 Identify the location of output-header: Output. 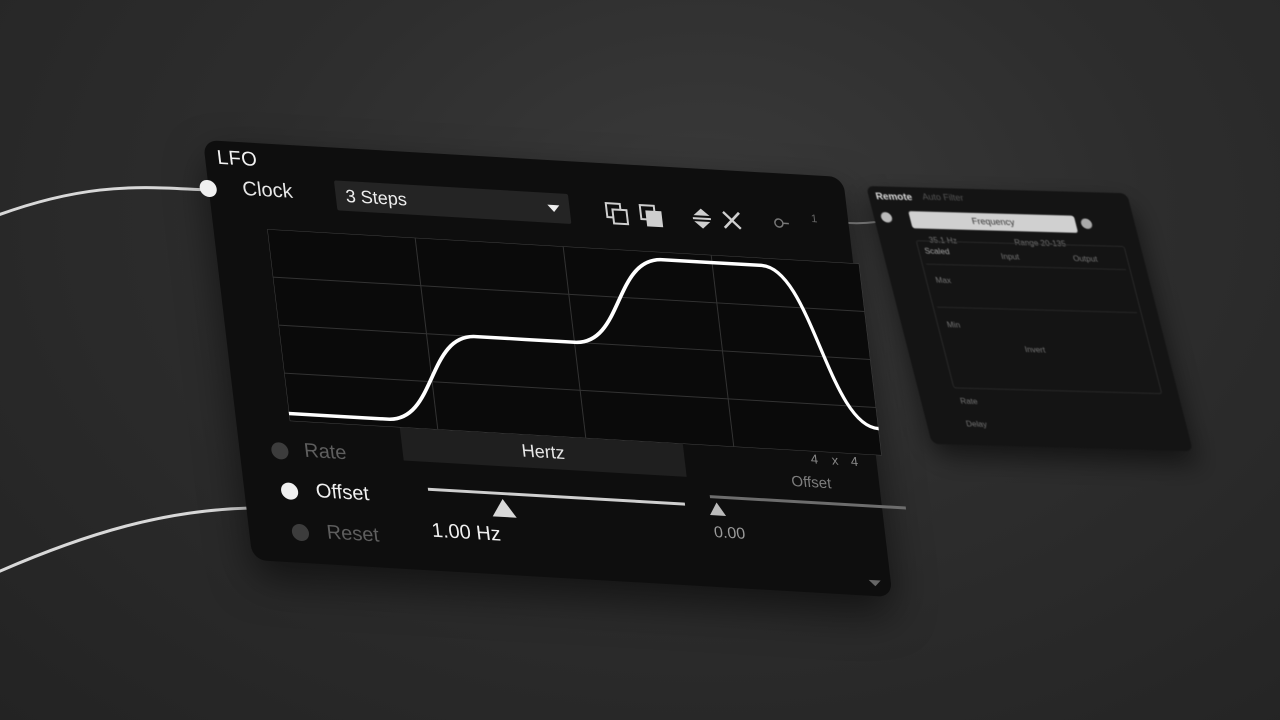
(1085, 259).